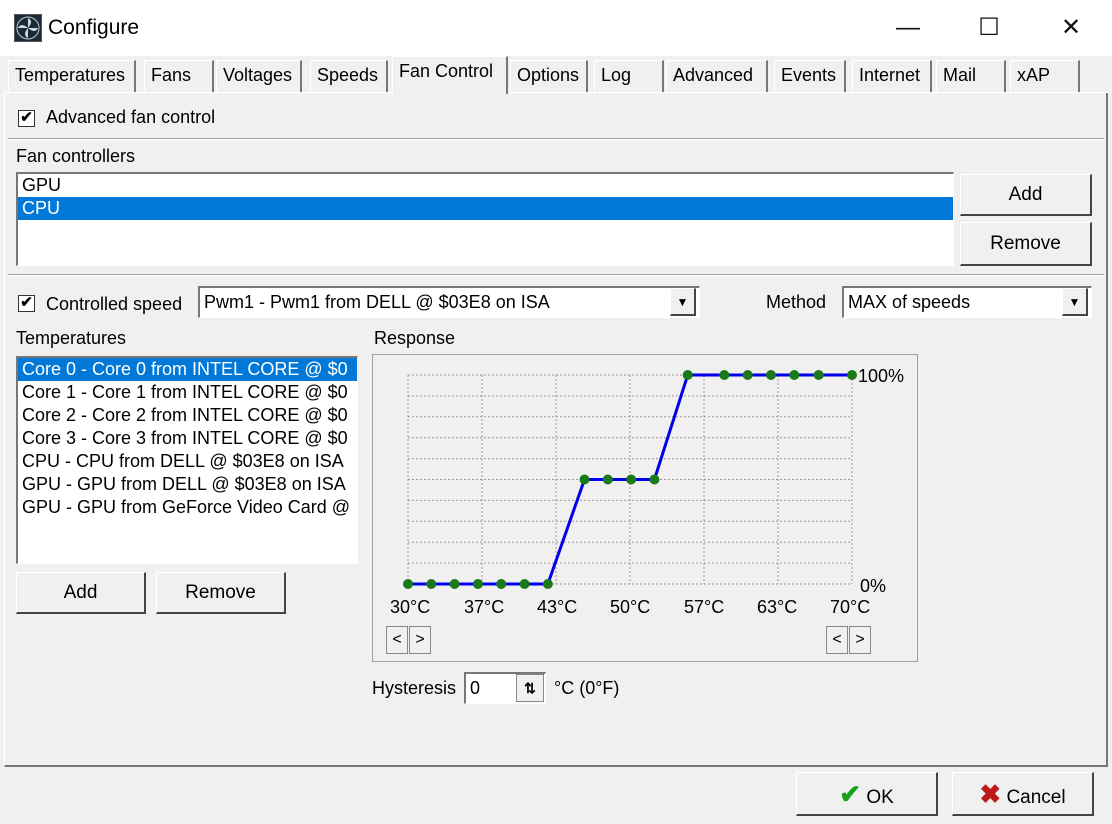  I want to click on hysteresis-label: Hysteresis, so click(414, 688).